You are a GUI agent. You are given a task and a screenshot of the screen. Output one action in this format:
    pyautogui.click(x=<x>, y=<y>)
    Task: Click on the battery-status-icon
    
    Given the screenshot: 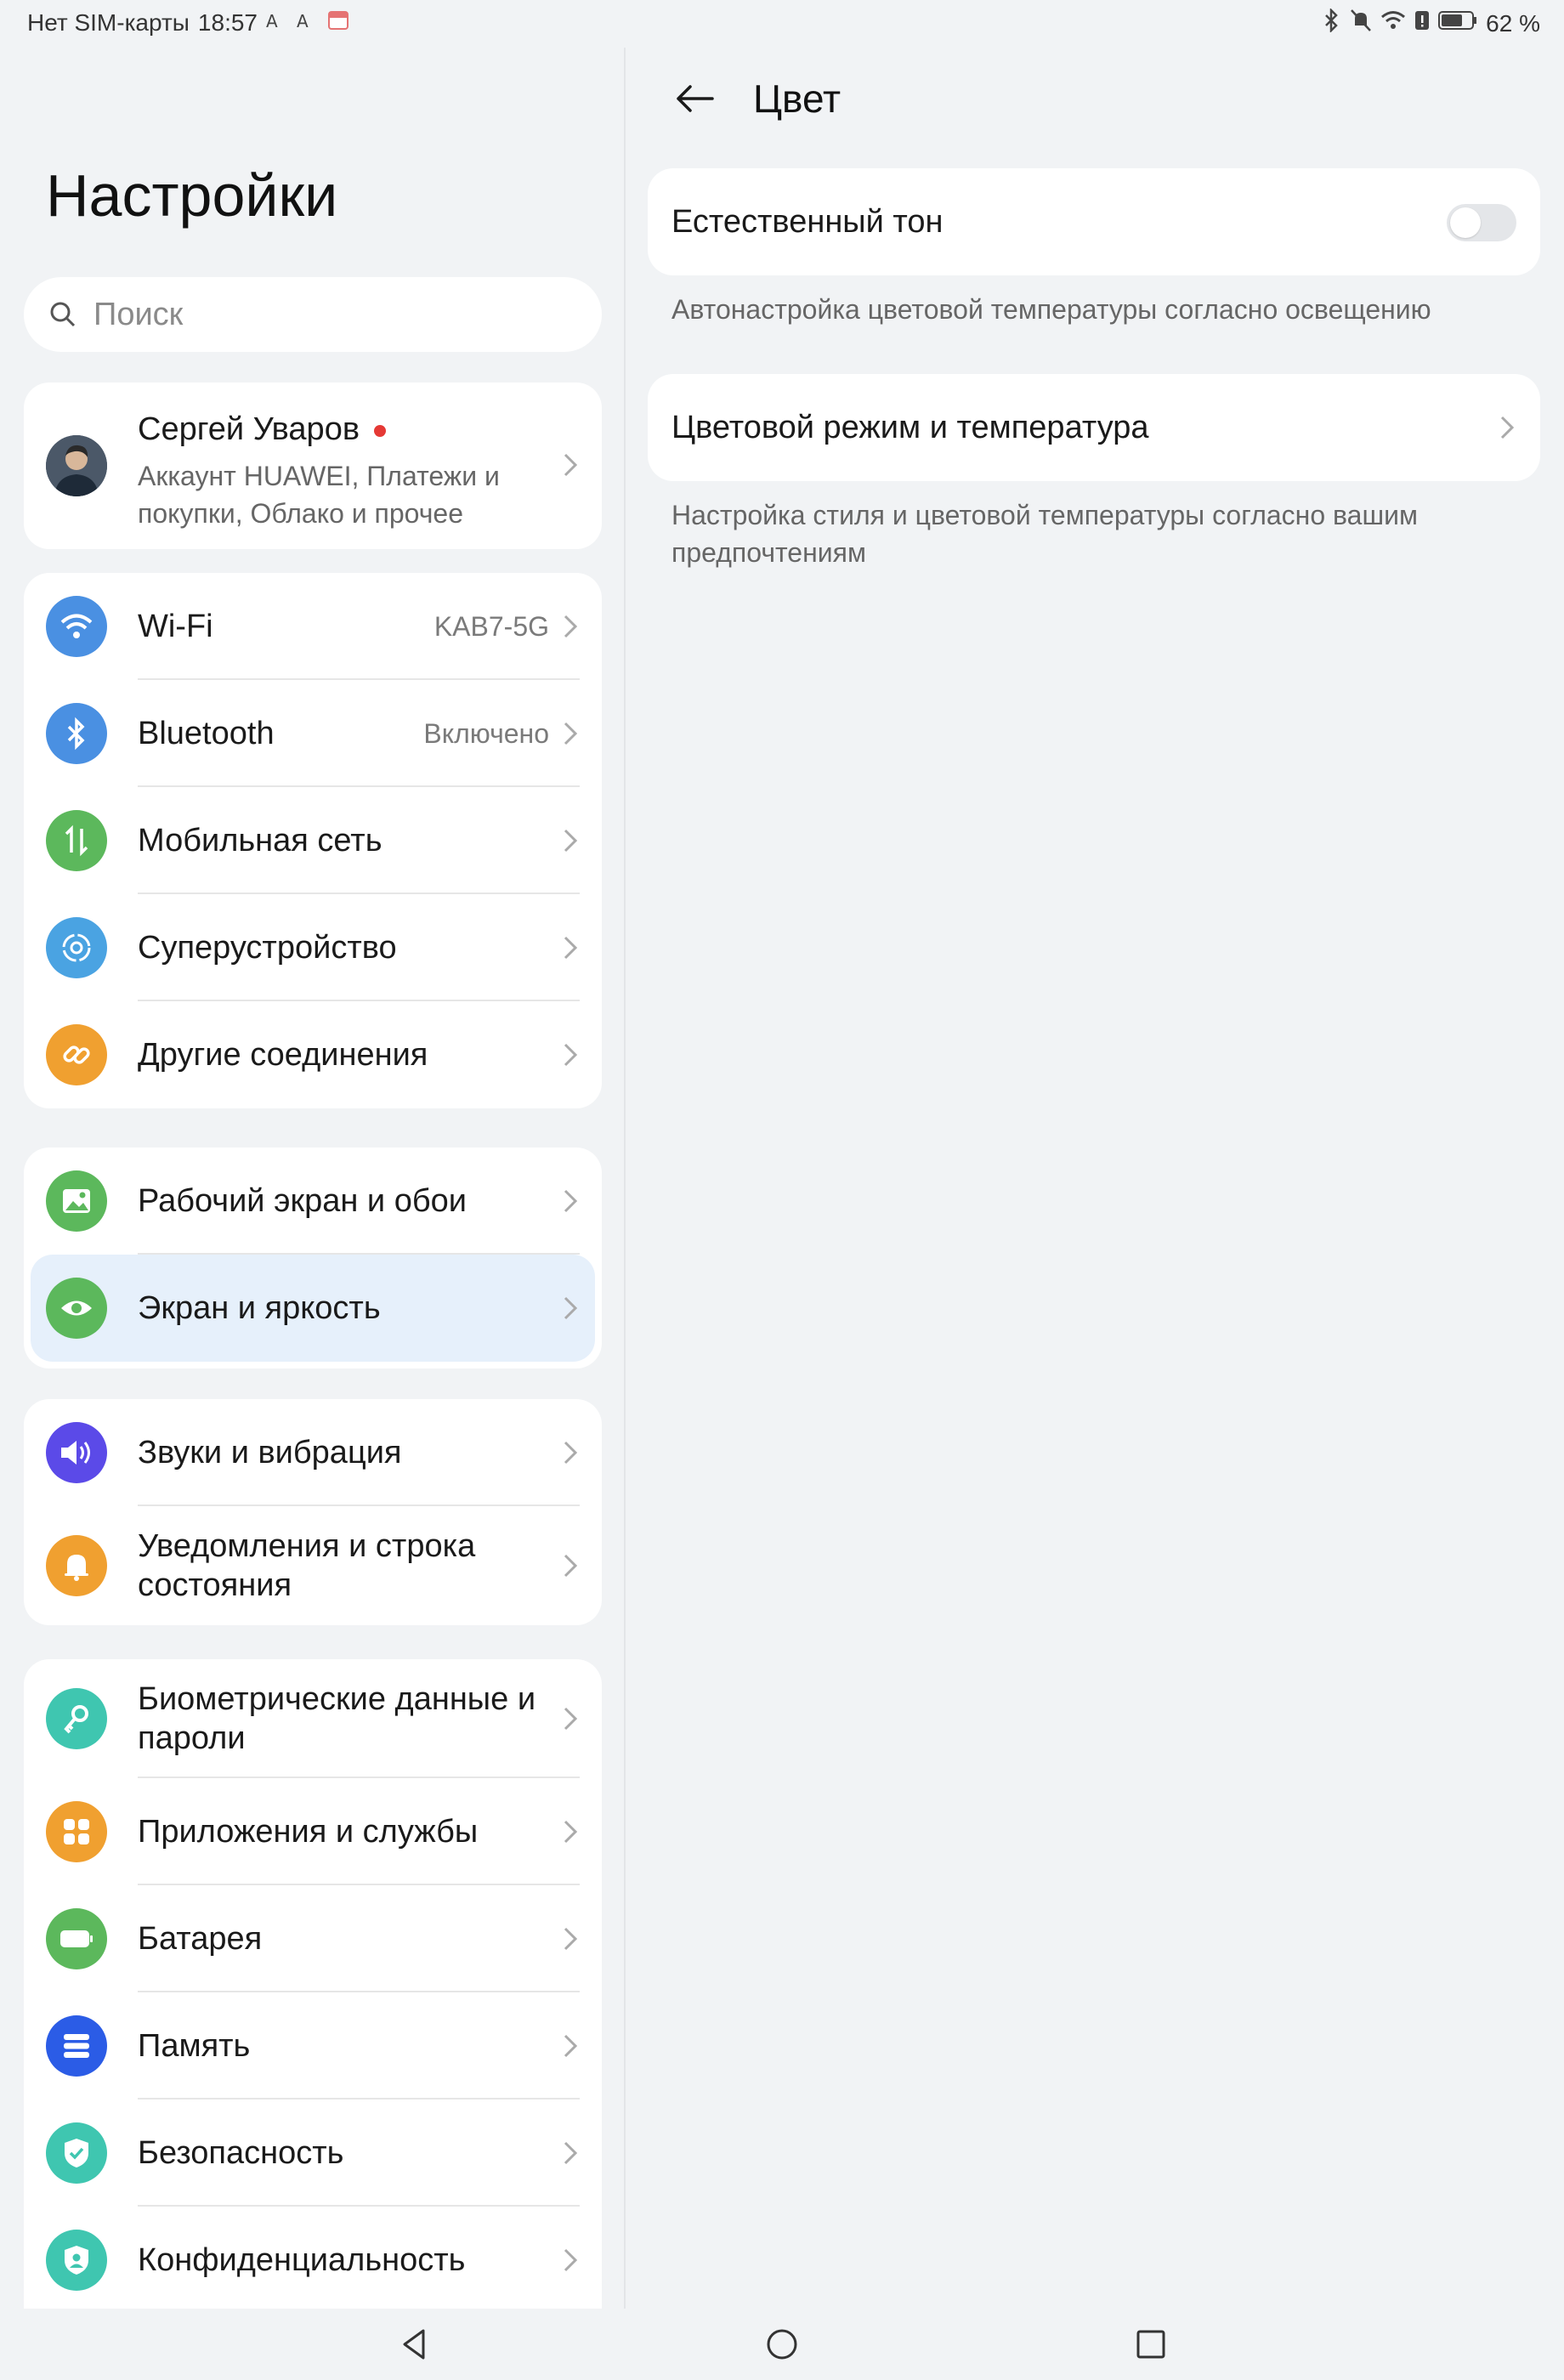 What is the action you would take?
    pyautogui.click(x=1457, y=23)
    